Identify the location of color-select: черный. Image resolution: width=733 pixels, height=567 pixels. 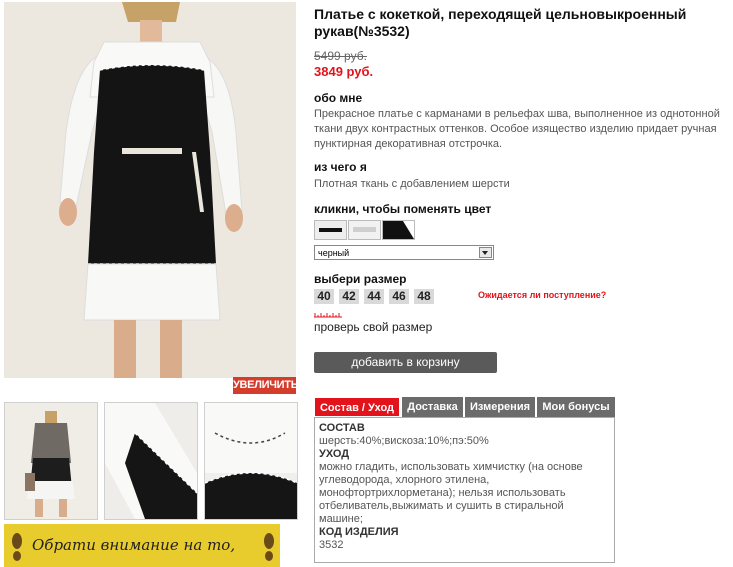
(404, 252).